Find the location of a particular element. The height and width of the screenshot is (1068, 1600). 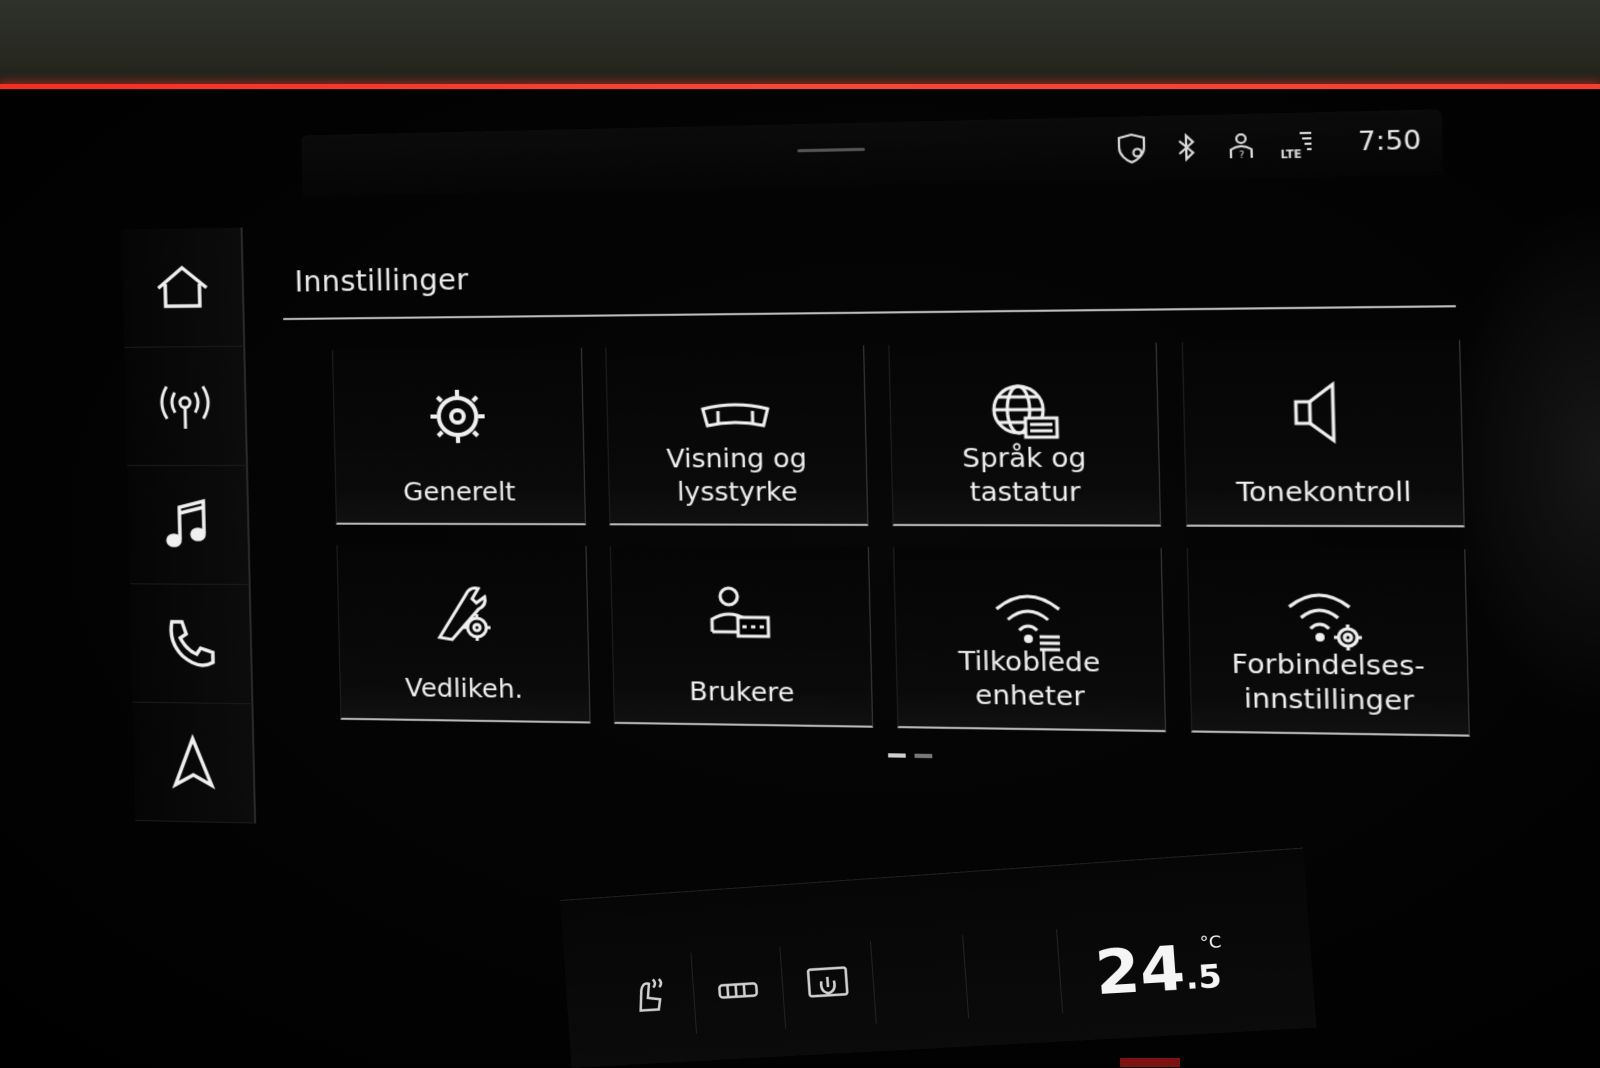

clock: 7:50 is located at coordinates (1390, 141).